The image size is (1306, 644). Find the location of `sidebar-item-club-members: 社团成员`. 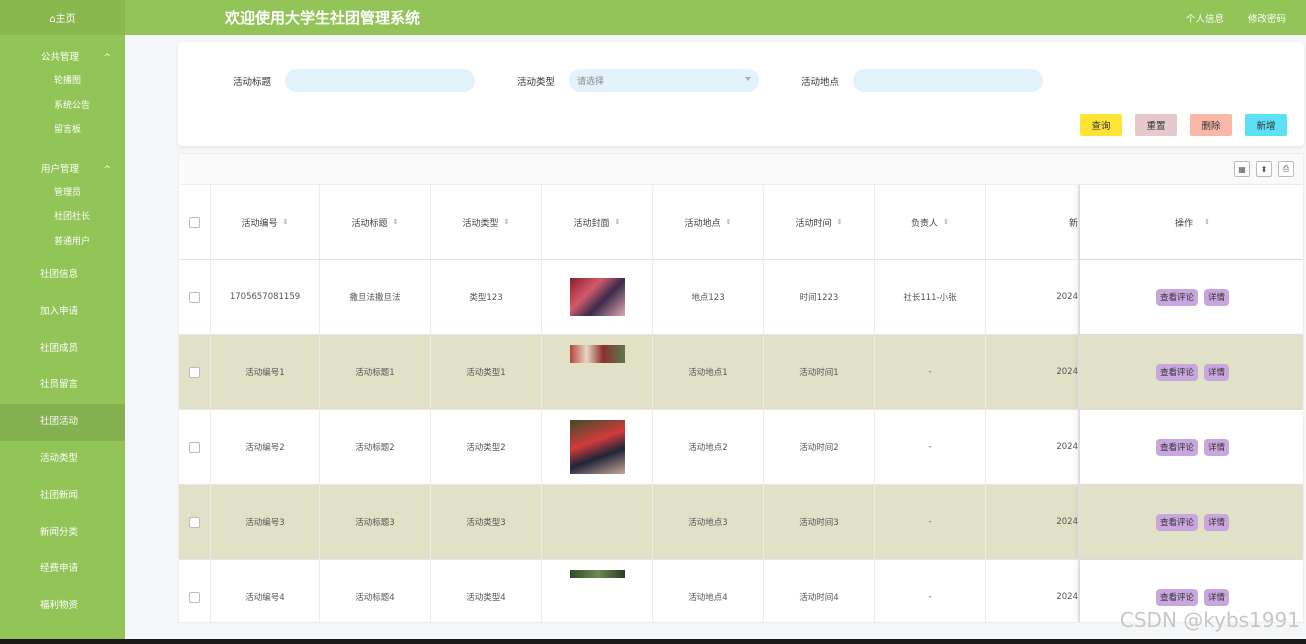

sidebar-item-club-members: 社团成员 is located at coordinates (62, 349).